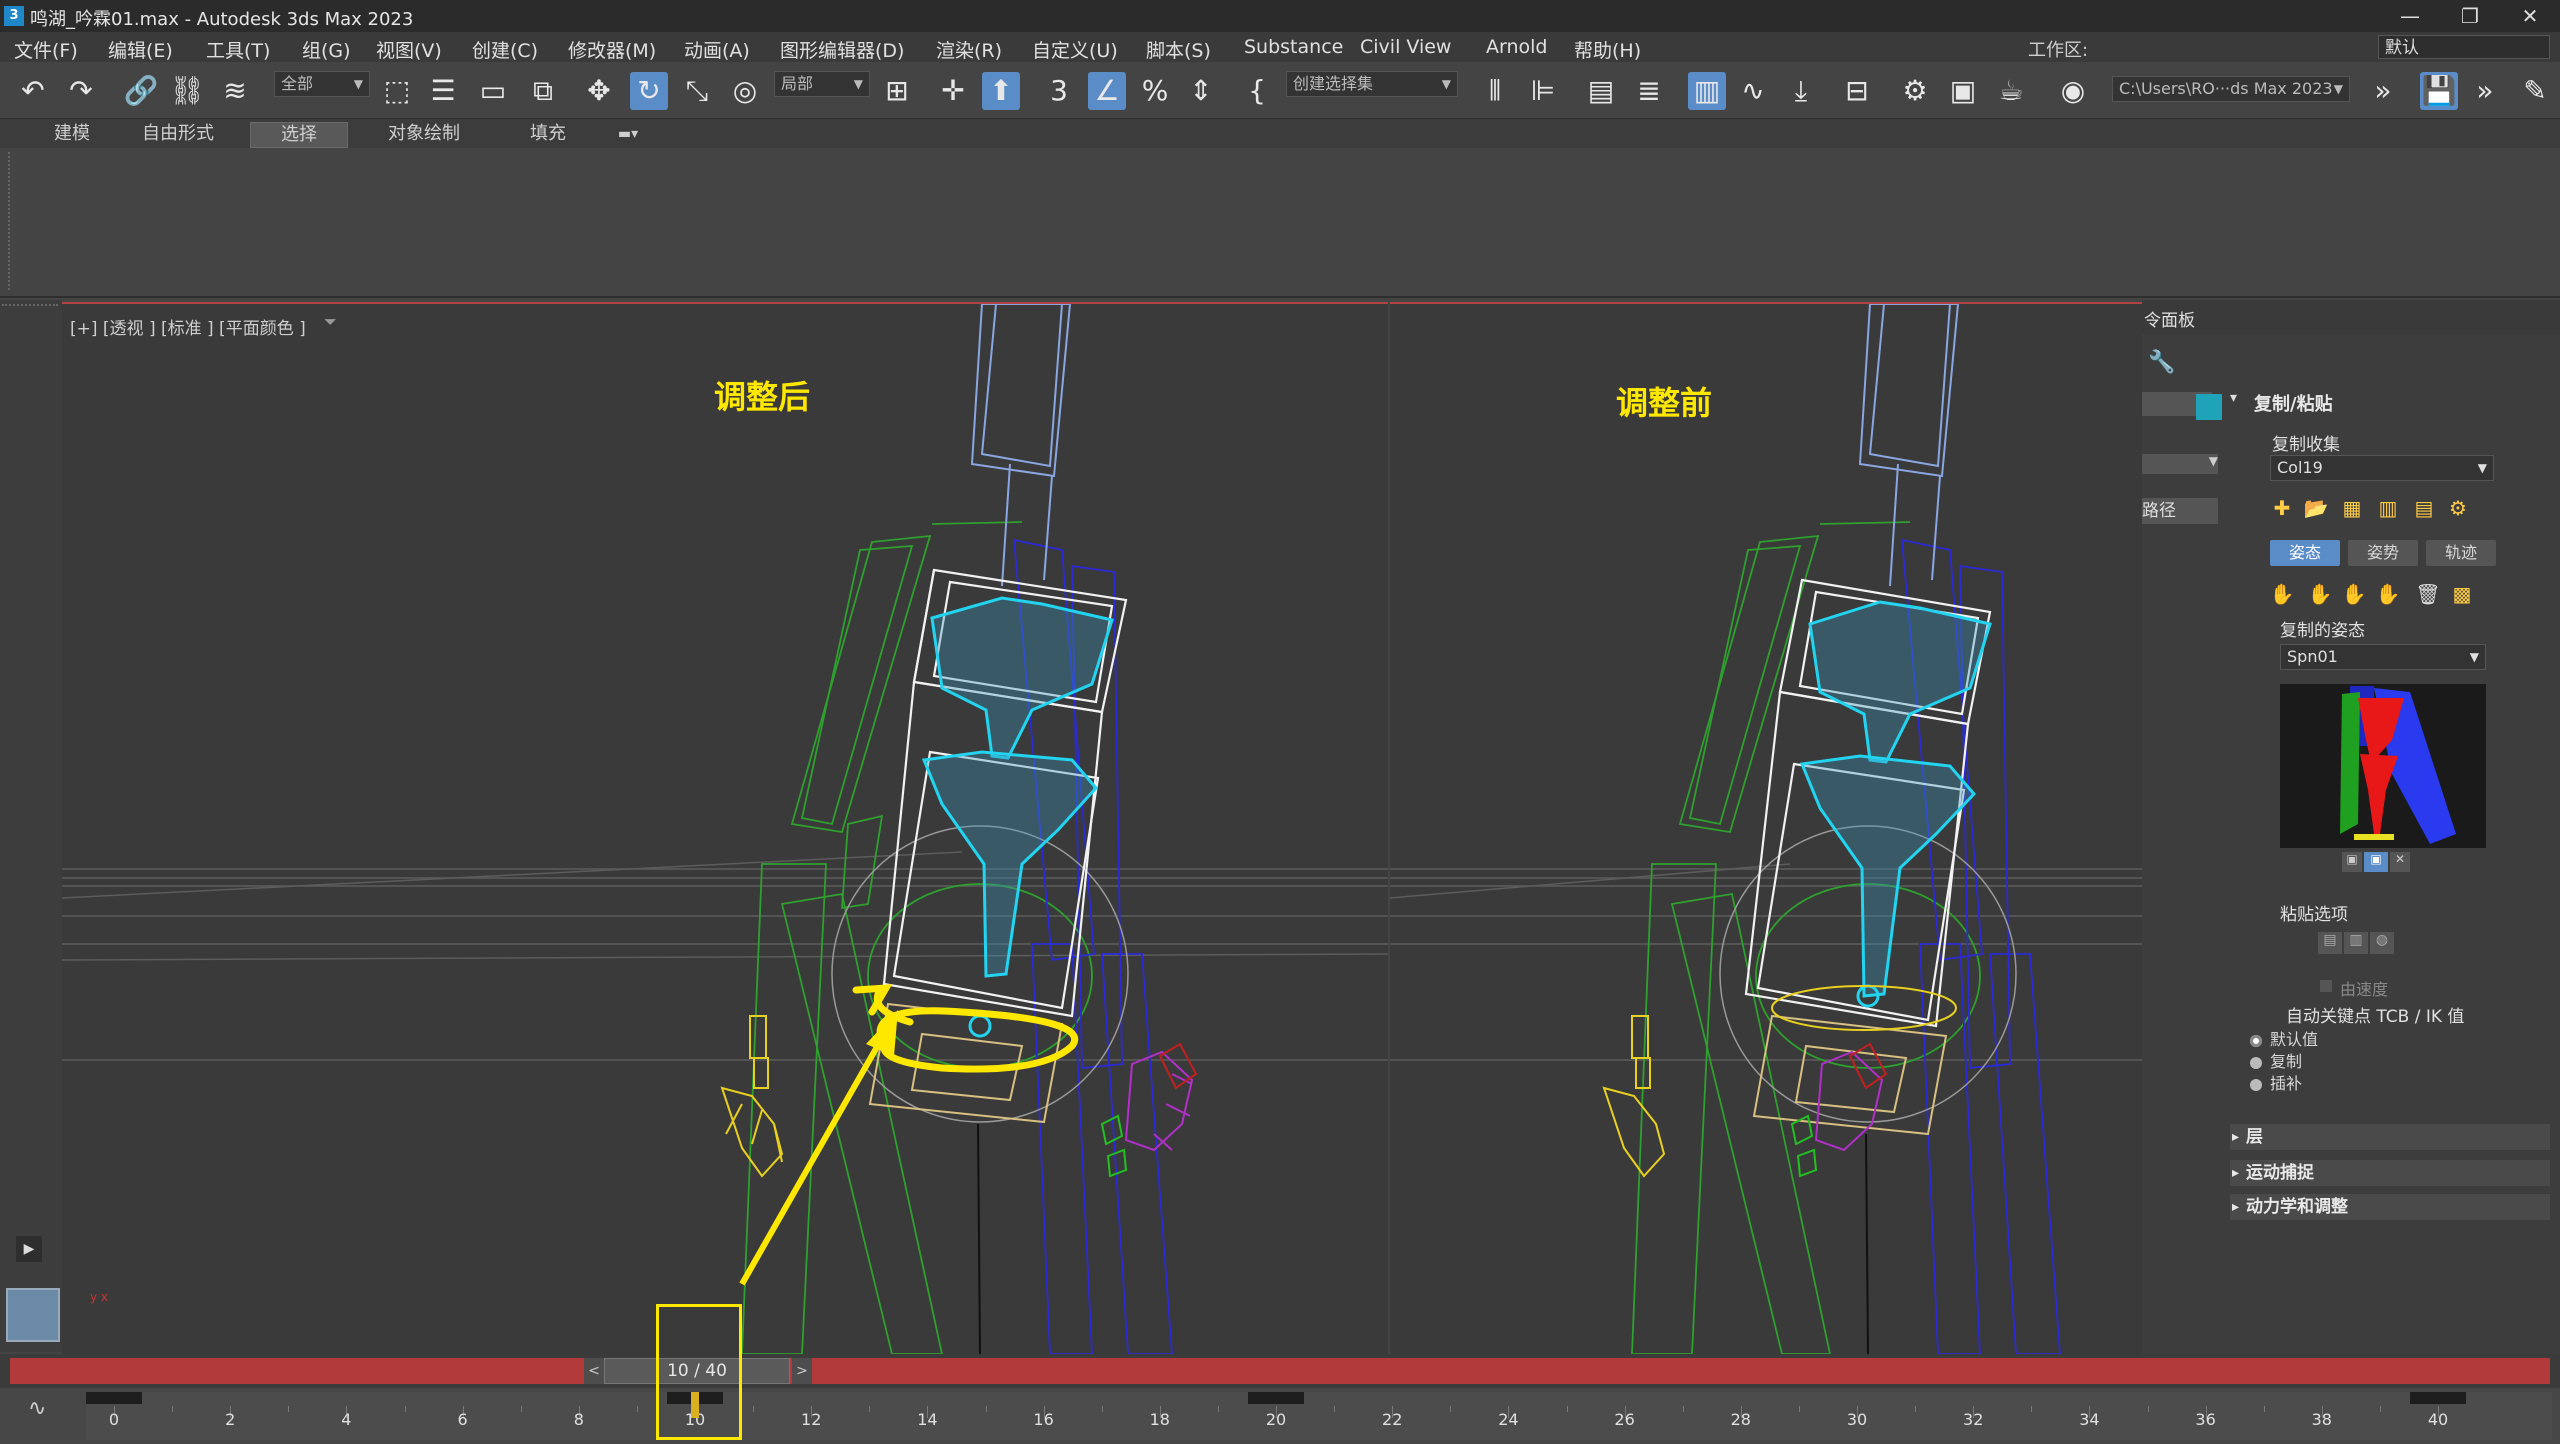  I want to click on menu-create: 创建(C), so click(505, 49).